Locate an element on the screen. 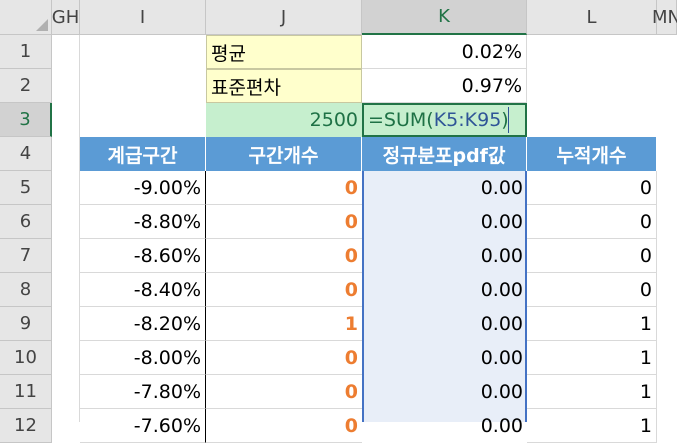 This screenshot has width=677, height=443. text-cursor is located at coordinates (508, 120).